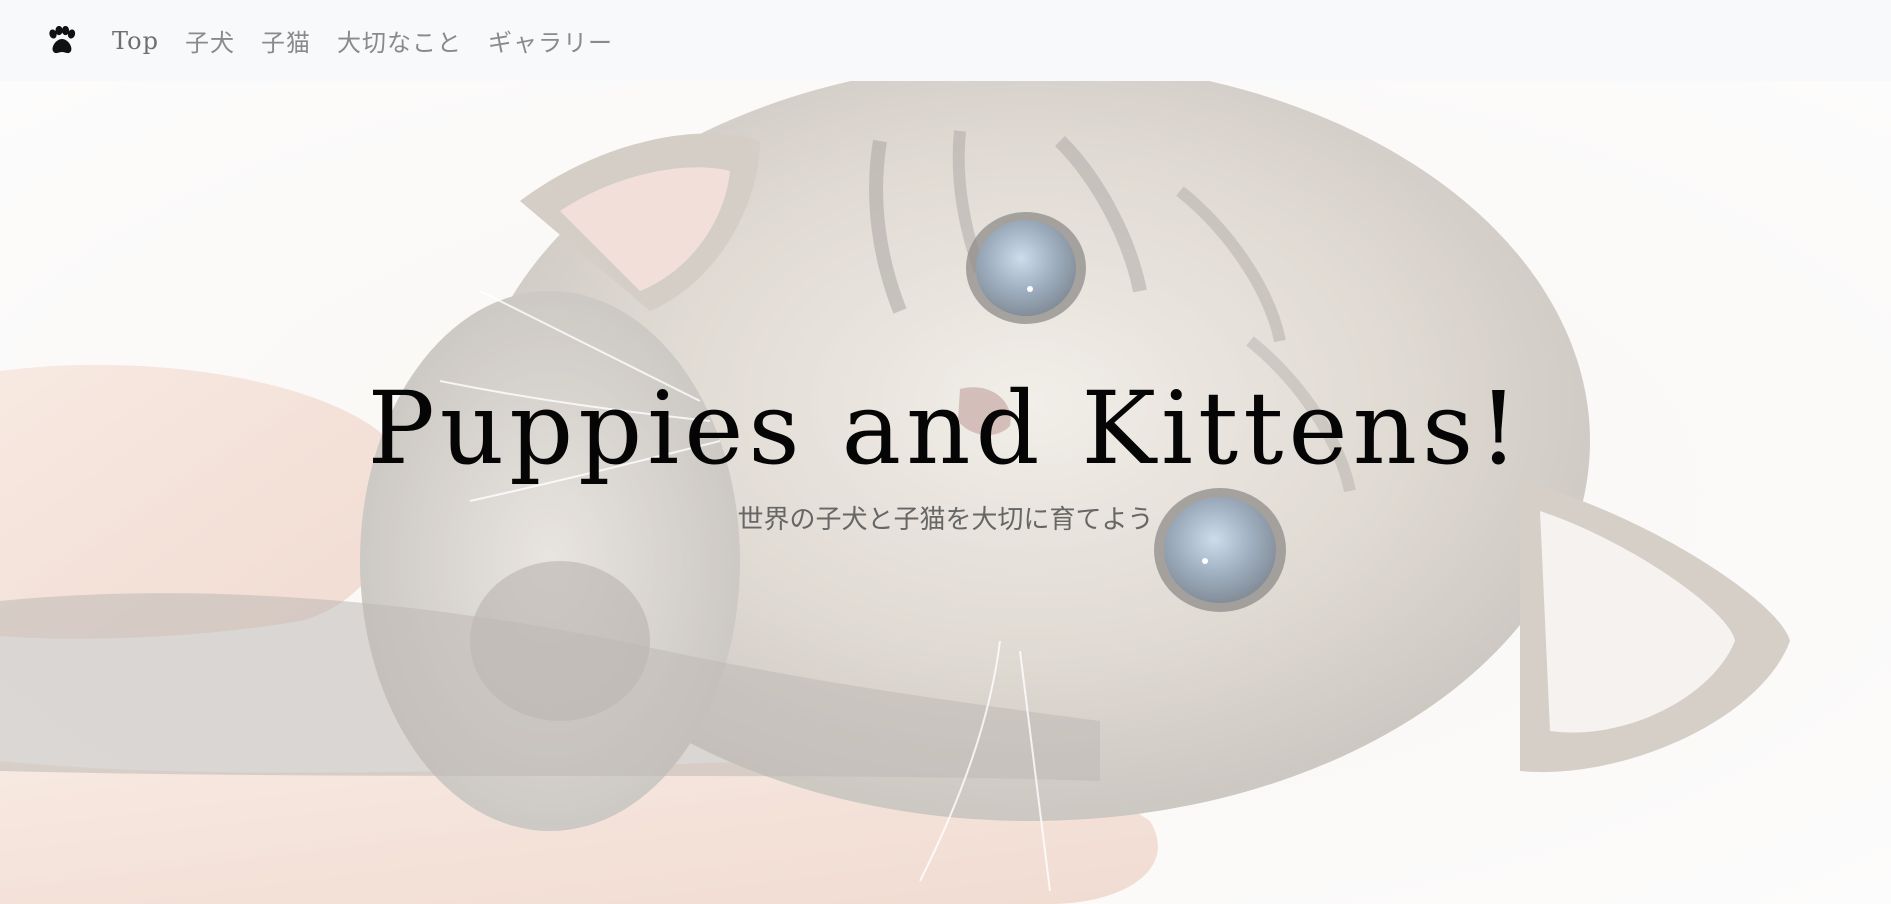 This screenshot has height=904, width=1891. Describe the element at coordinates (945, 40) in the screenshot. I see `navbar: Top 子犬 子猫 大切なこと ギャラリー` at that location.